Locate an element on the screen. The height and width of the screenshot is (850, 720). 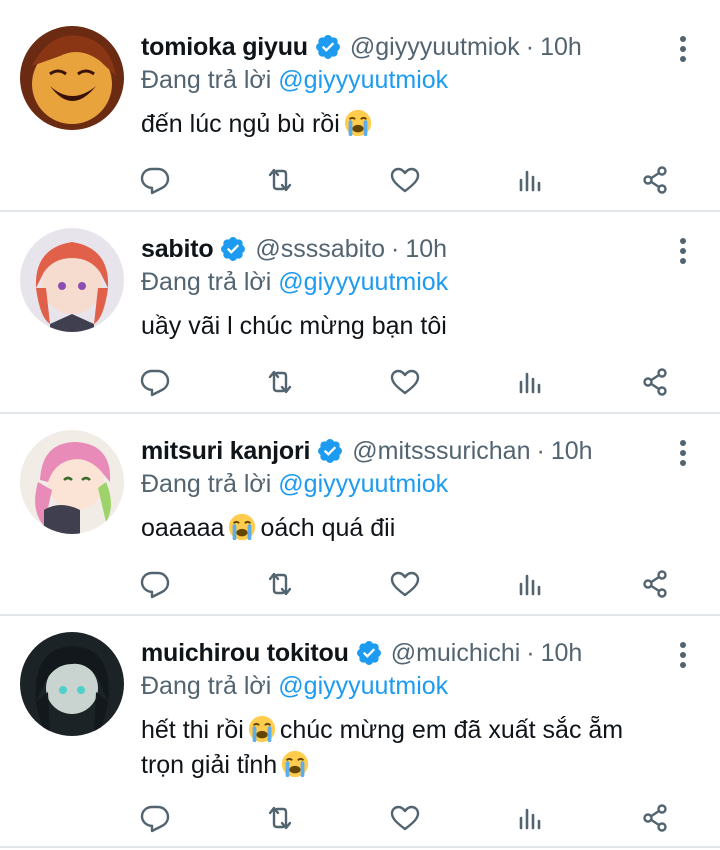
tweet-text-part: đến lúc ngủ bù rồi is located at coordinates (240, 124).